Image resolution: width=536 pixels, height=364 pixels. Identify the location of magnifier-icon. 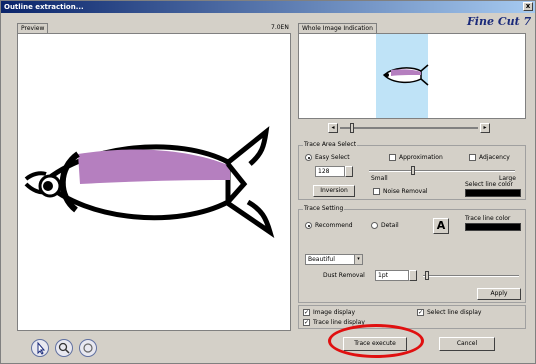
(64, 348).